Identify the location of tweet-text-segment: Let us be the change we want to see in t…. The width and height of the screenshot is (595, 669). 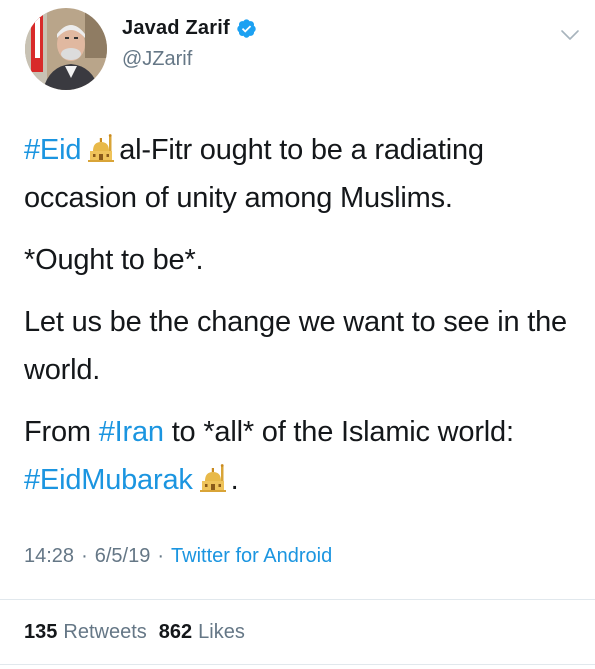
(295, 346).